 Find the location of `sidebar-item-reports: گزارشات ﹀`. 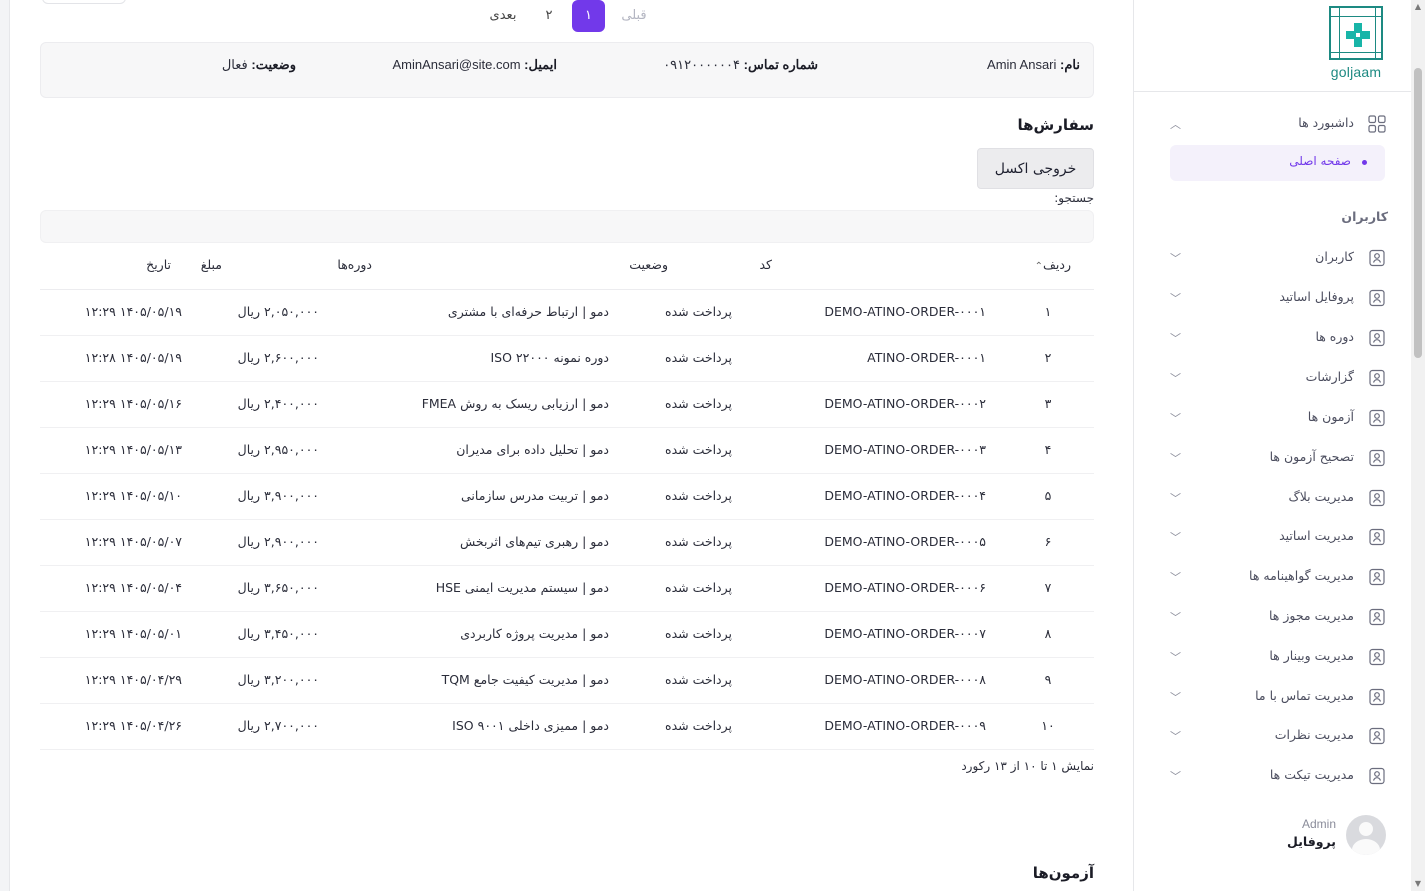

sidebar-item-reports: گزارشات ﹀ is located at coordinates (1277, 378).